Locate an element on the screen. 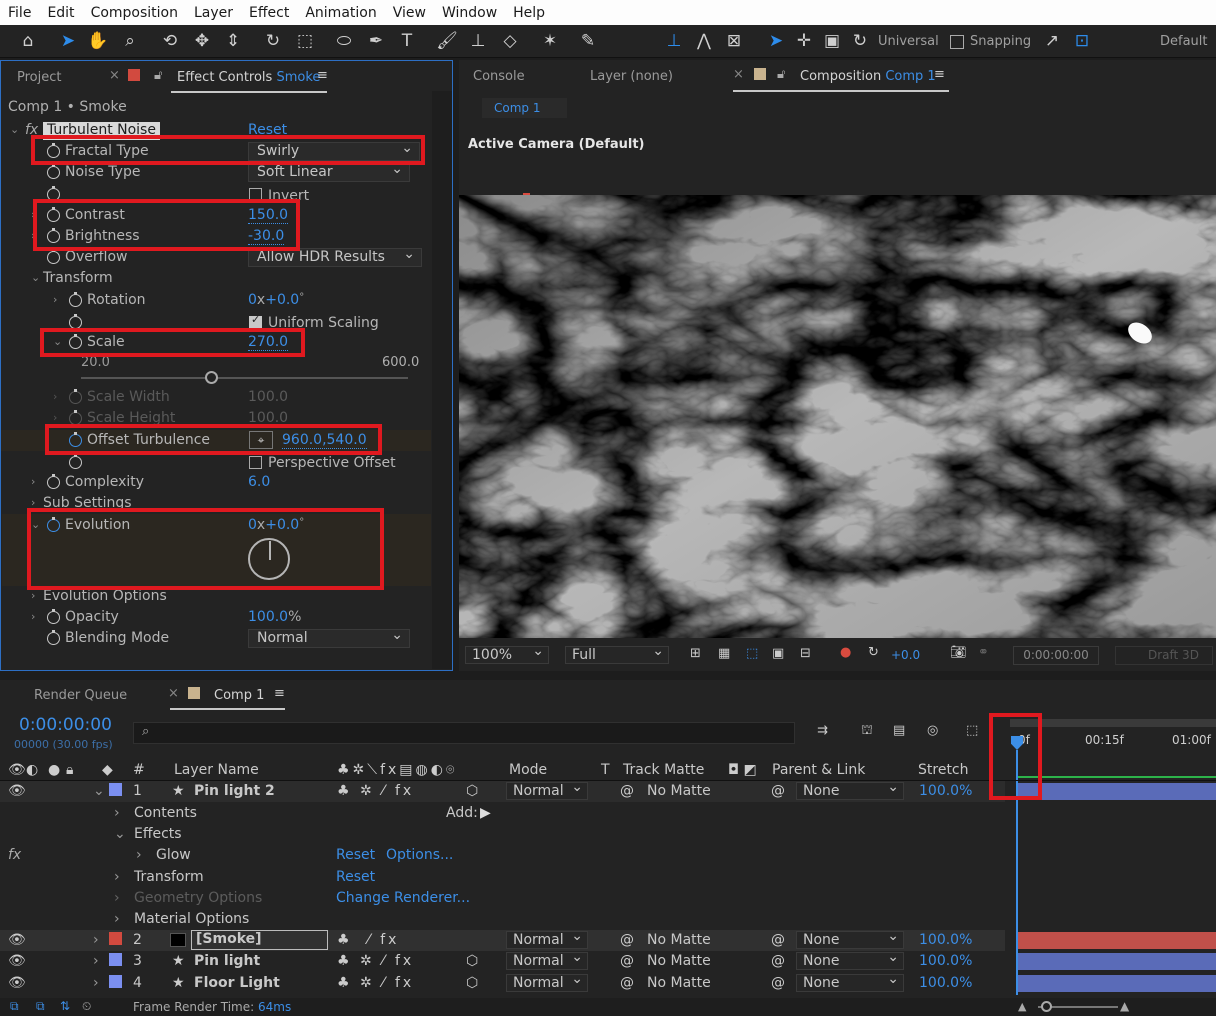  tab-timeline-comp: Comp 1 is located at coordinates (239, 695).